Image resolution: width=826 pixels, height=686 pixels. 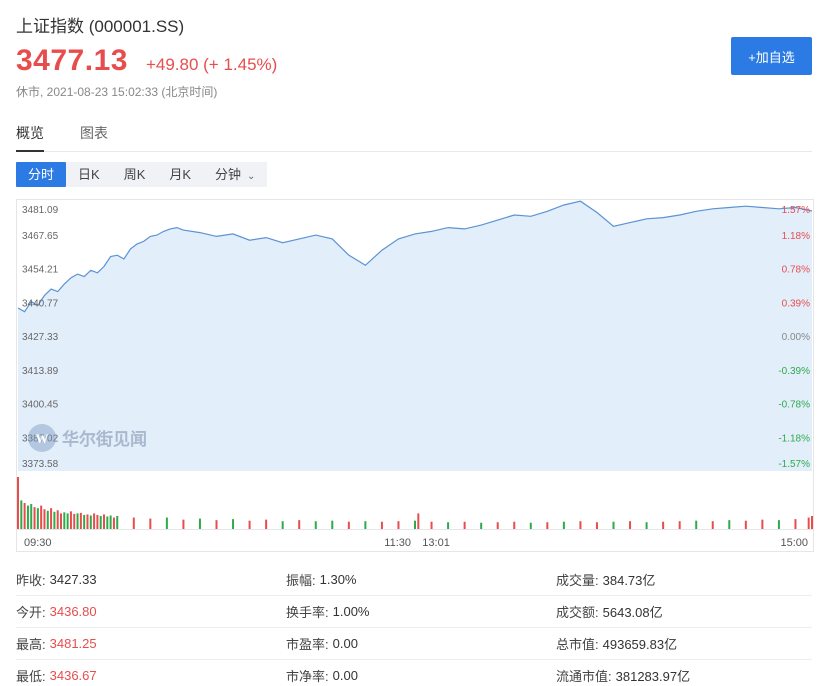 I want to click on stats-row: 昨收: 3427.33 振幅: 1.30% 成交量: 384.73亿, so click(x=414, y=580).